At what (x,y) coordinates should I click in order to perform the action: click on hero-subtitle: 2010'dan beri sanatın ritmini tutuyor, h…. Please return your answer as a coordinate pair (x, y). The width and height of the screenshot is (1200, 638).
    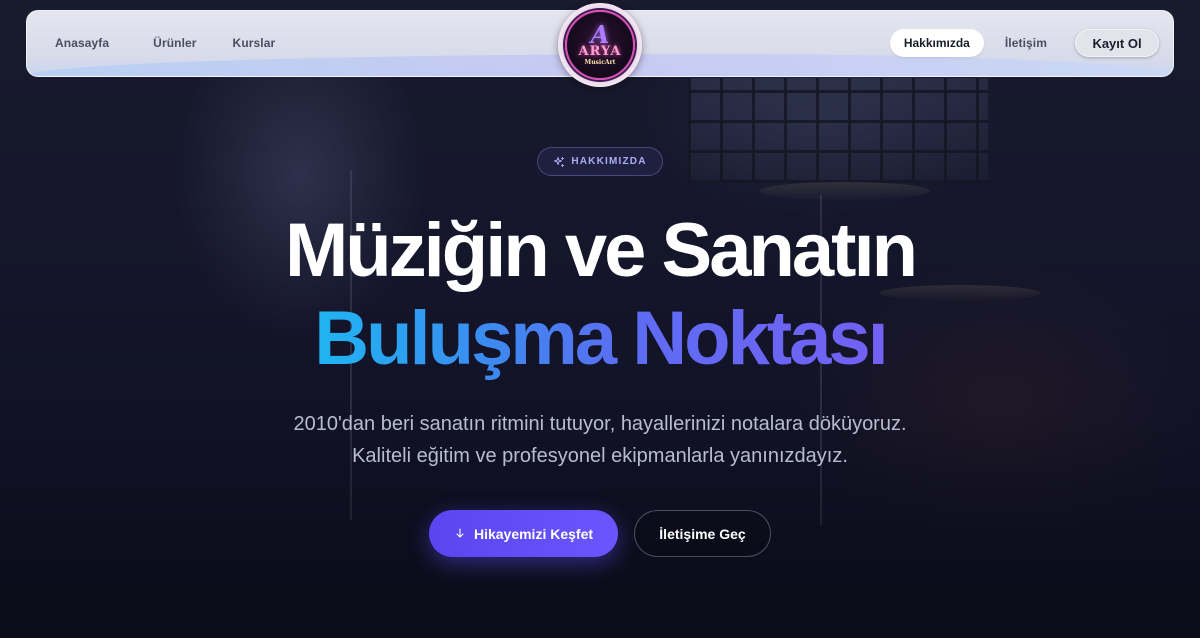
    Looking at the image, I should click on (600, 440).